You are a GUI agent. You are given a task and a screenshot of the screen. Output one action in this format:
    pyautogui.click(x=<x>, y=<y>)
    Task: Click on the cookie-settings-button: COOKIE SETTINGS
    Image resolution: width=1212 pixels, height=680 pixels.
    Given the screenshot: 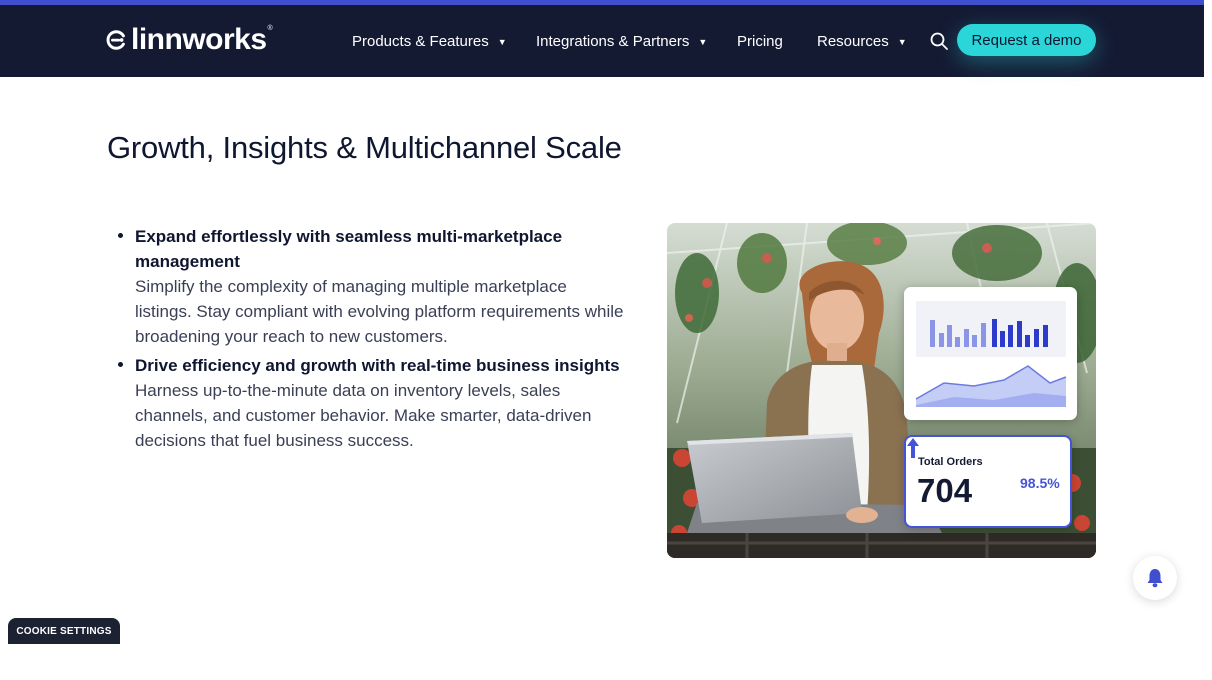 What is the action you would take?
    pyautogui.click(x=64, y=631)
    